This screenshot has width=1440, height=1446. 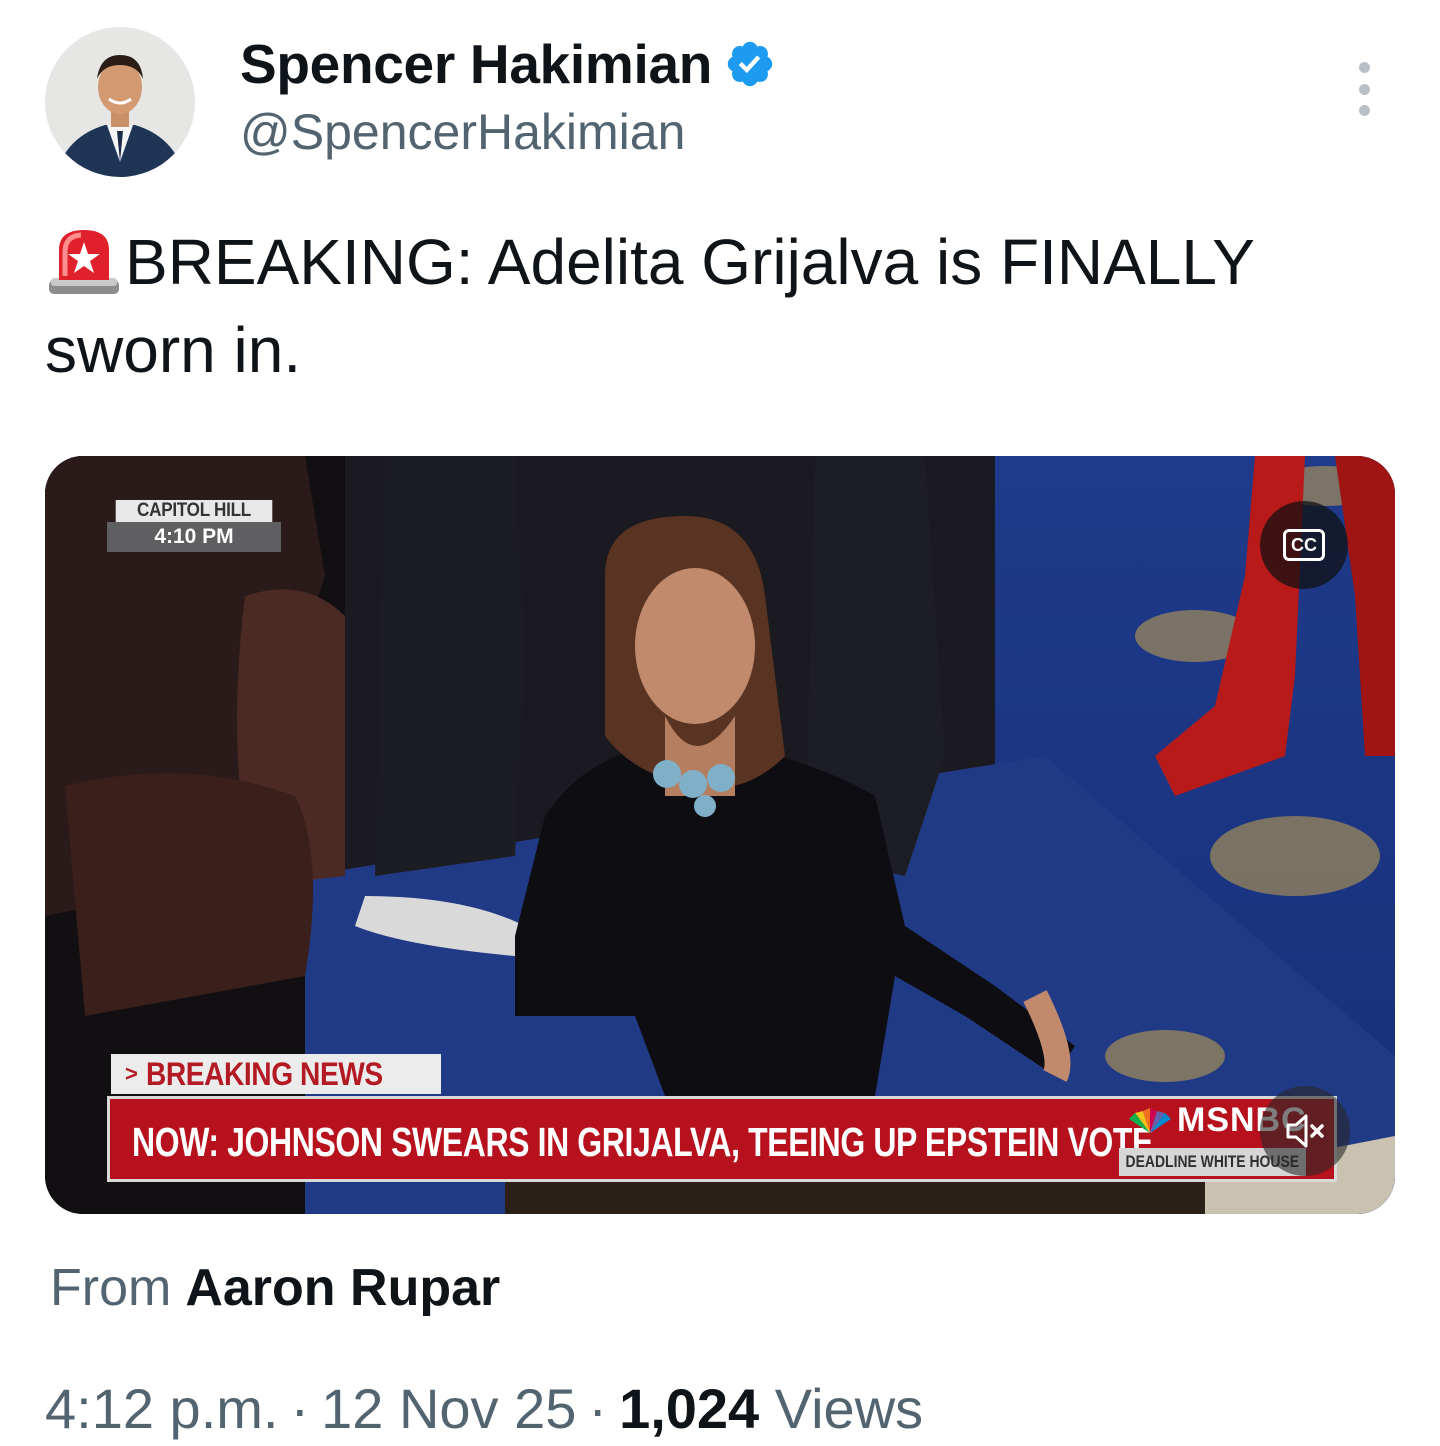 I want to click on closed-captions-button: CC, so click(x=1304, y=545).